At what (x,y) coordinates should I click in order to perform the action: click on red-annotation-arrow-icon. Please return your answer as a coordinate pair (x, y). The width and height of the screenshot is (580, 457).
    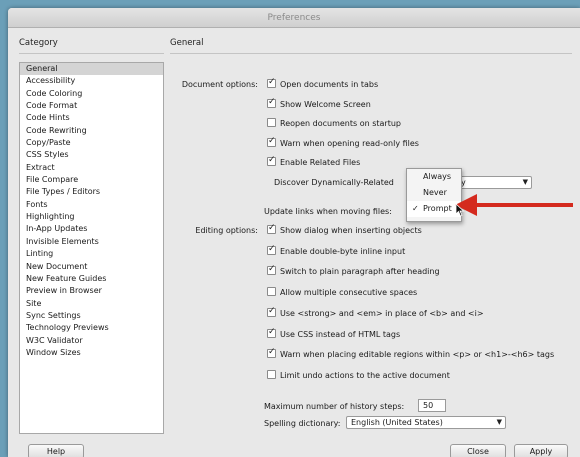
    Looking at the image, I should click on (514, 205).